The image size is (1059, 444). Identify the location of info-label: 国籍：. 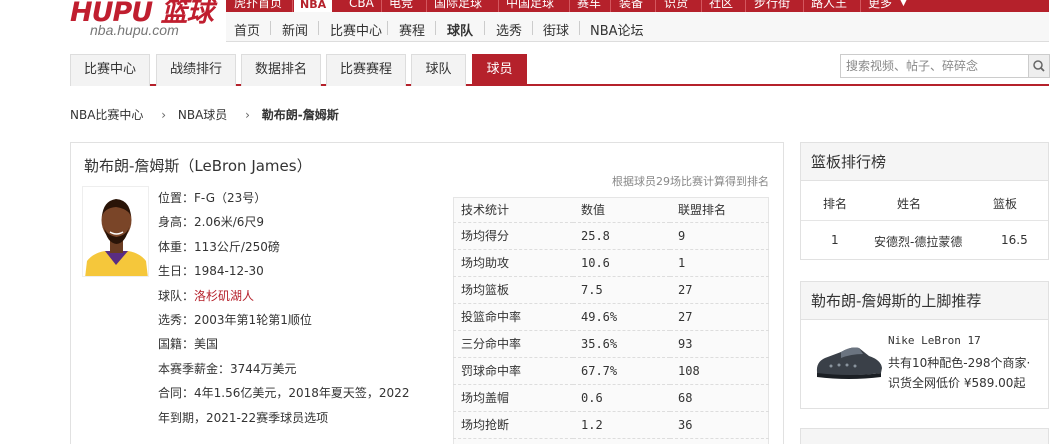
(176, 344).